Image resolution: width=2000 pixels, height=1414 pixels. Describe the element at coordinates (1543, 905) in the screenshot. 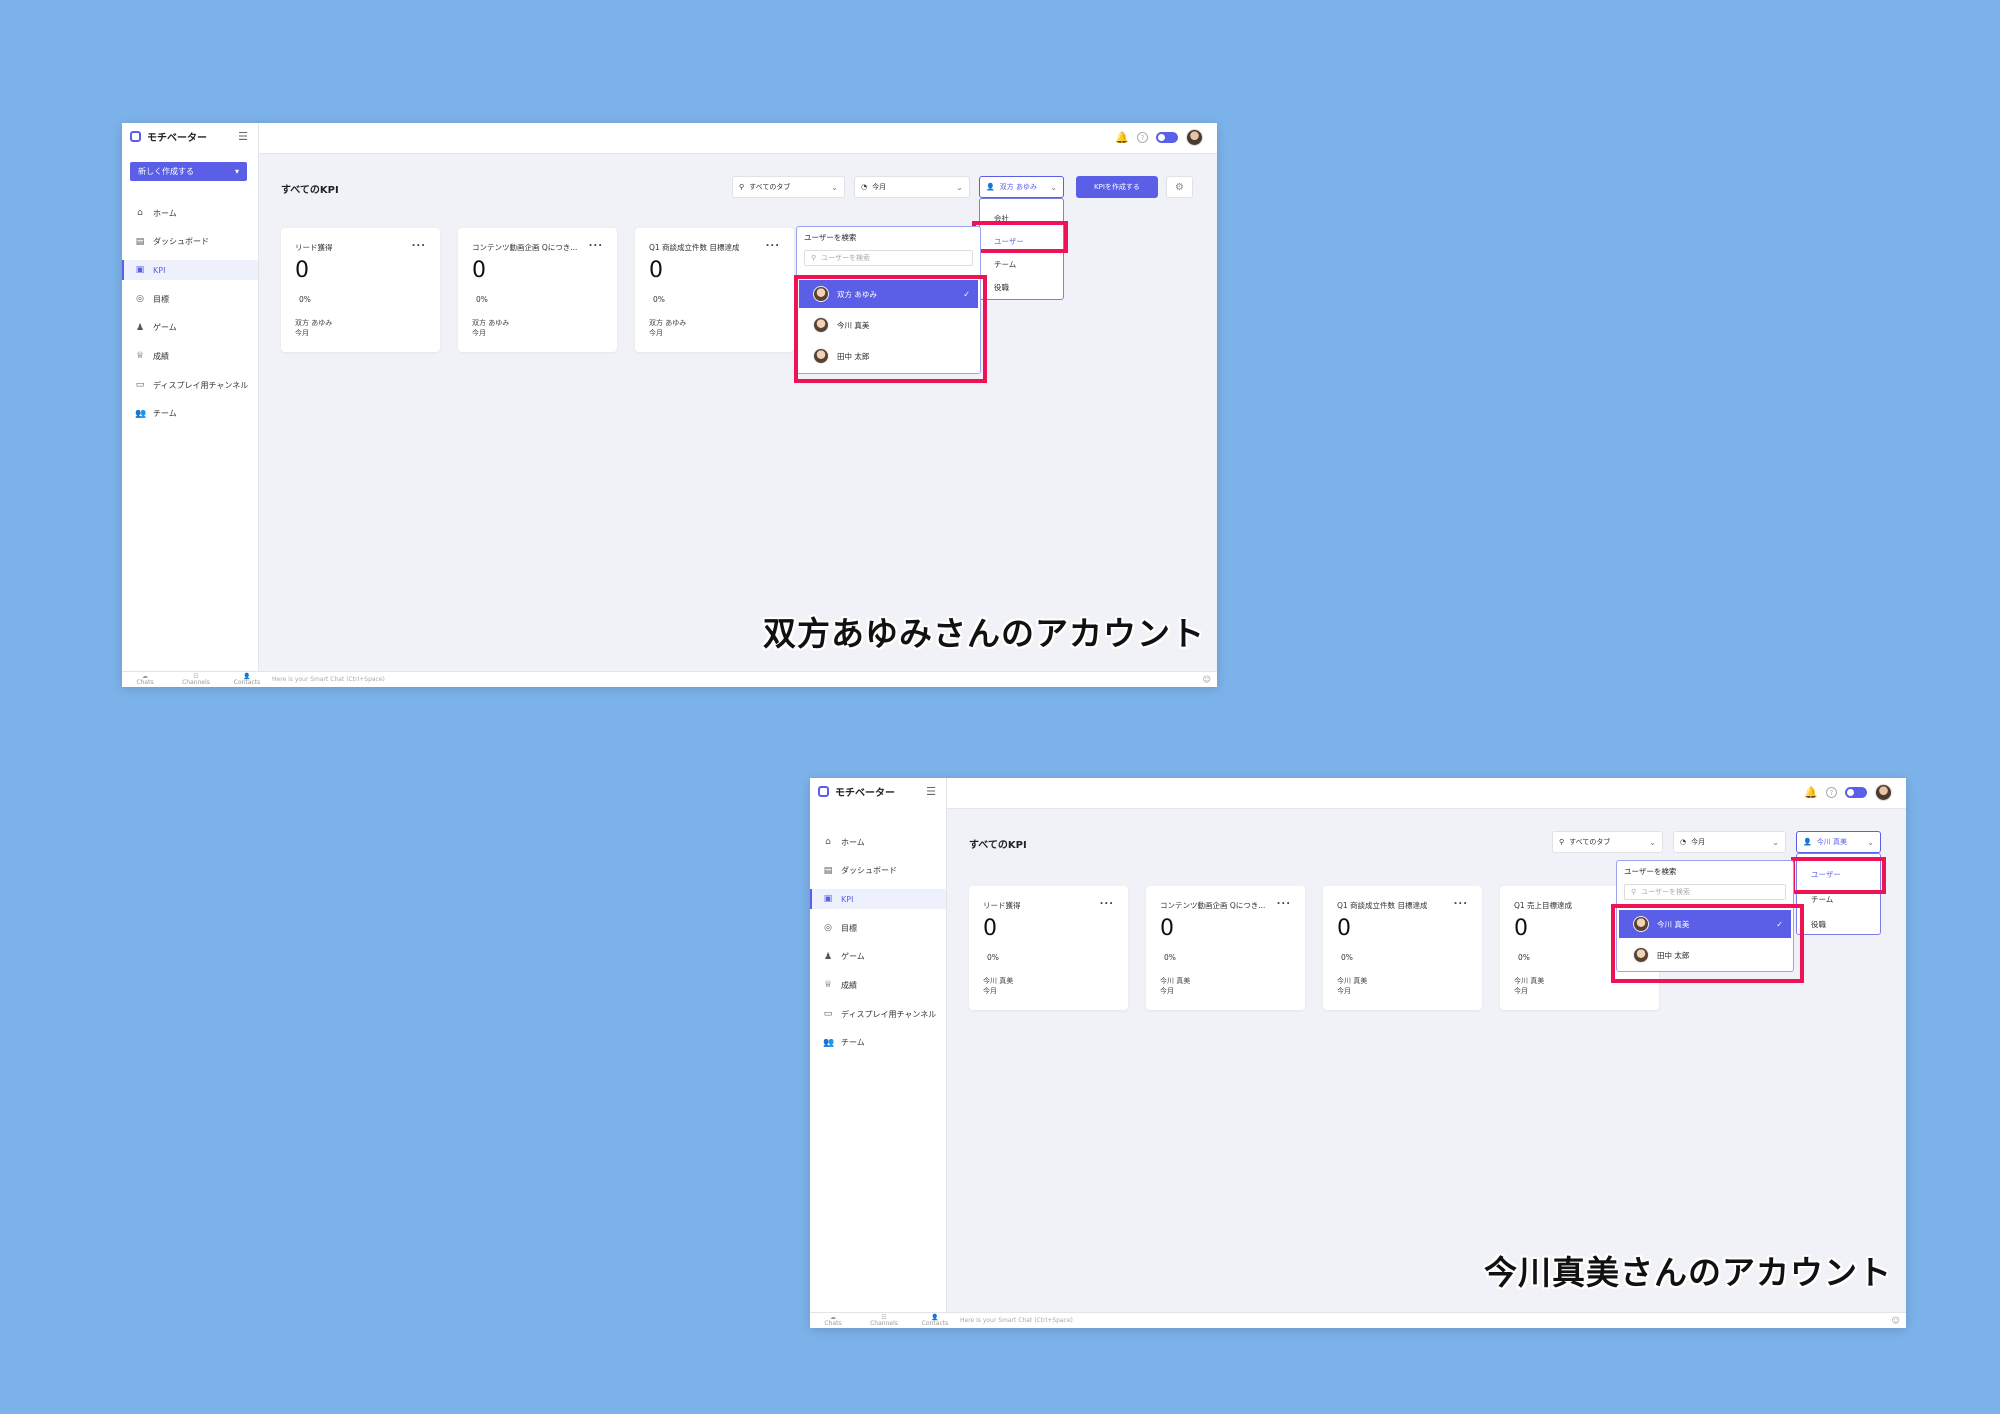

I see `kpi-card-title: Q1 売上目標達成` at that location.